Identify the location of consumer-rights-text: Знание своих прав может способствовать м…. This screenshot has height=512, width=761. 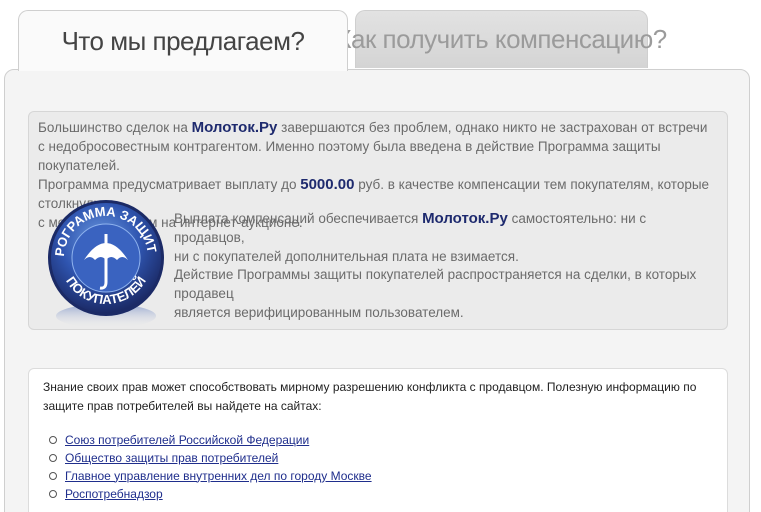
(370, 396).